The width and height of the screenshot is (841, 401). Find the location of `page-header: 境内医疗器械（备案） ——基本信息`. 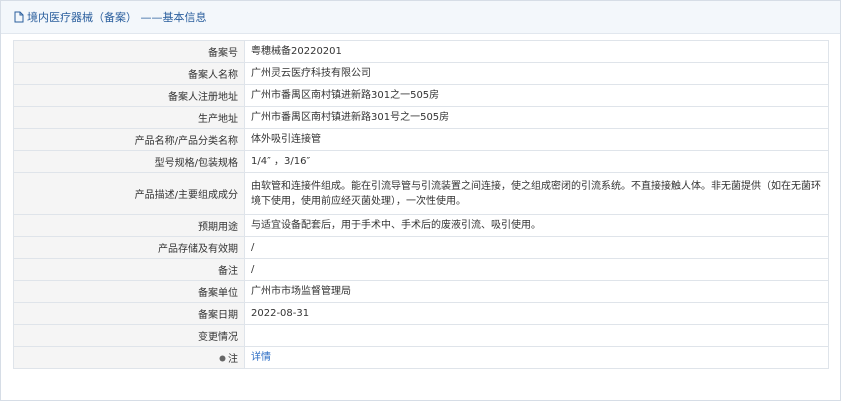

page-header: 境内医疗器械（备案） ——基本信息 is located at coordinates (420, 17).